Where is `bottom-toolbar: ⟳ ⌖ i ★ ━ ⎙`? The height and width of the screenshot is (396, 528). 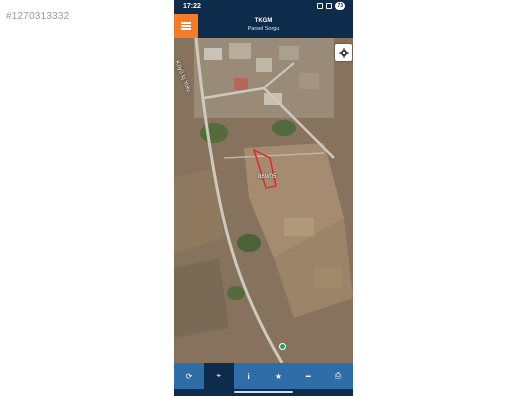 bottom-toolbar: ⟳ ⌖ i ★ ━ ⎙ is located at coordinates (263, 376).